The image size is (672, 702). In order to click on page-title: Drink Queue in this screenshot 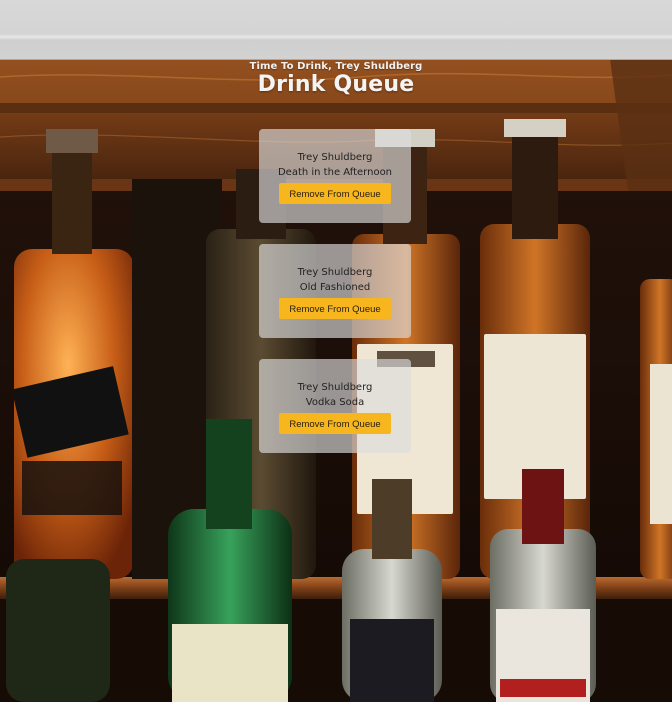, I will do `click(336, 84)`.